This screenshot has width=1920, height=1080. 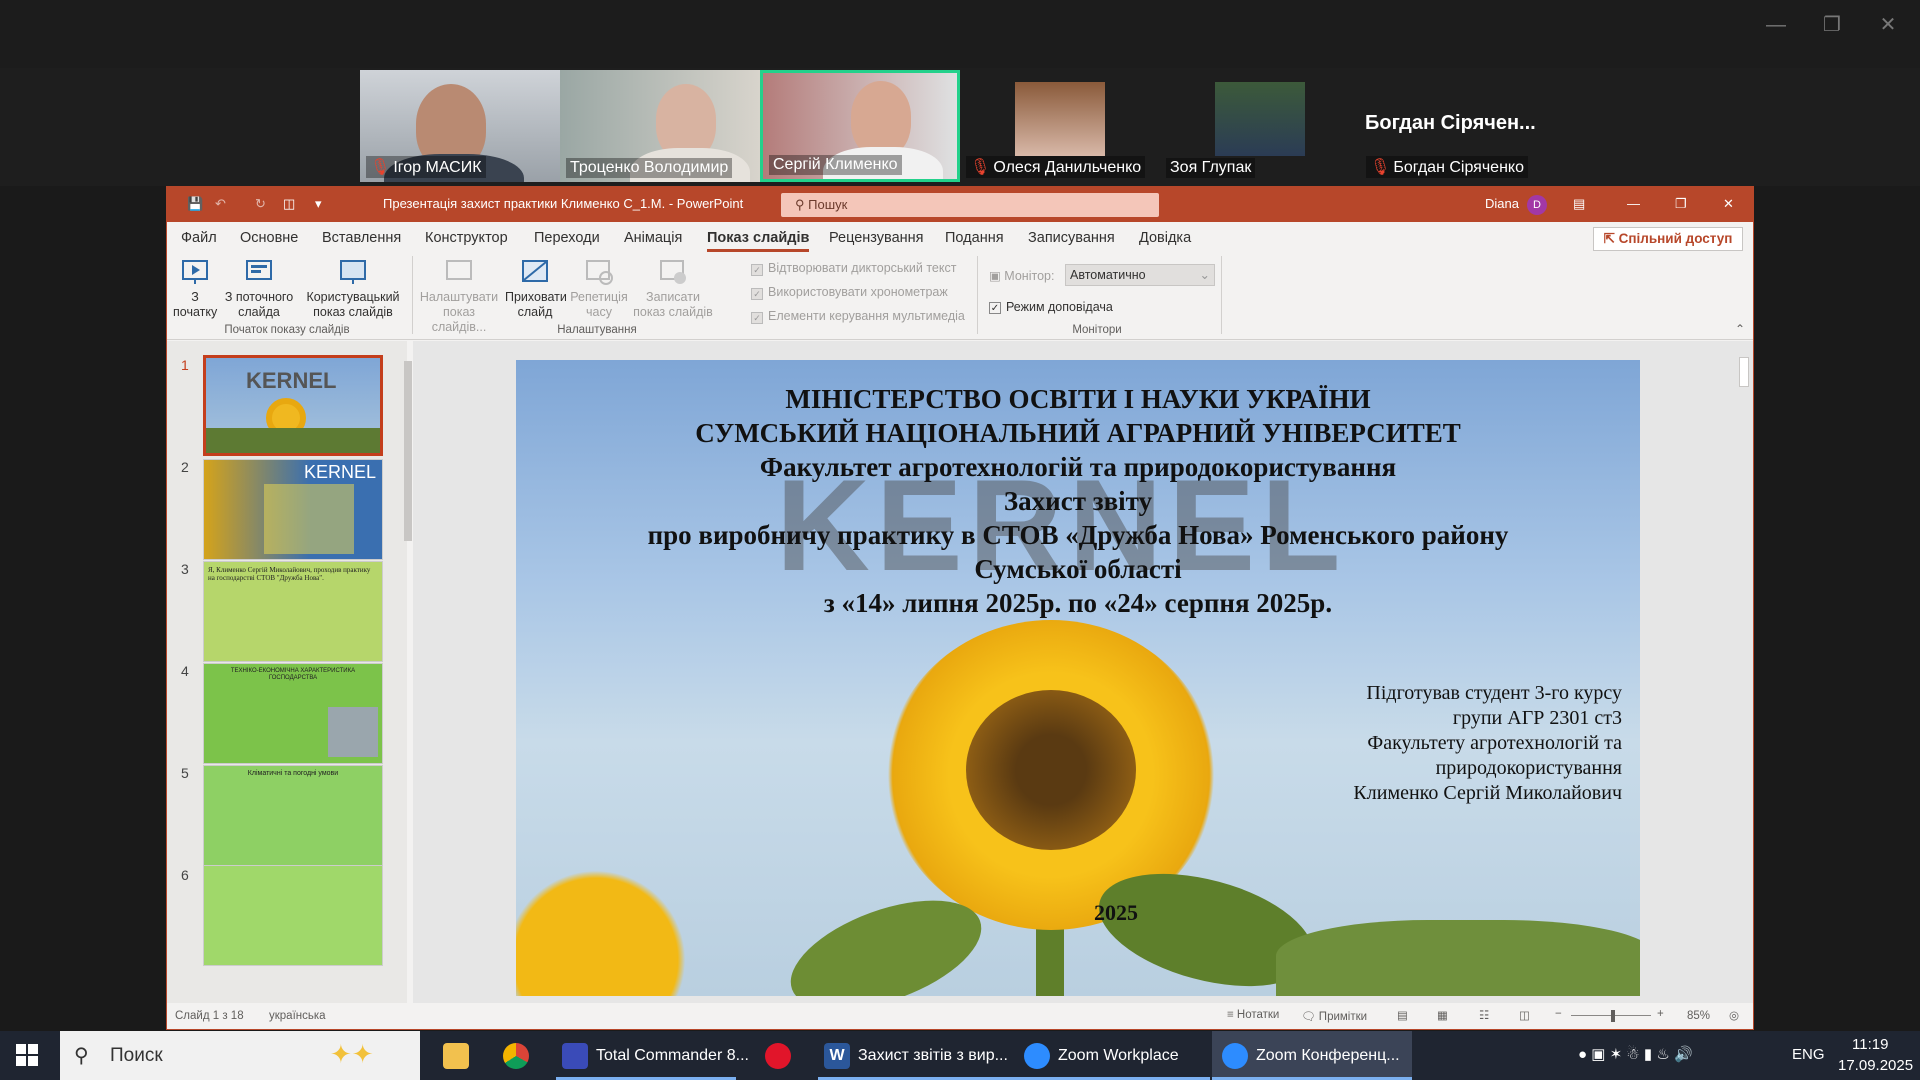 I want to click on custom-show-button: Користувацький показ слайдів, so click(x=353, y=289).